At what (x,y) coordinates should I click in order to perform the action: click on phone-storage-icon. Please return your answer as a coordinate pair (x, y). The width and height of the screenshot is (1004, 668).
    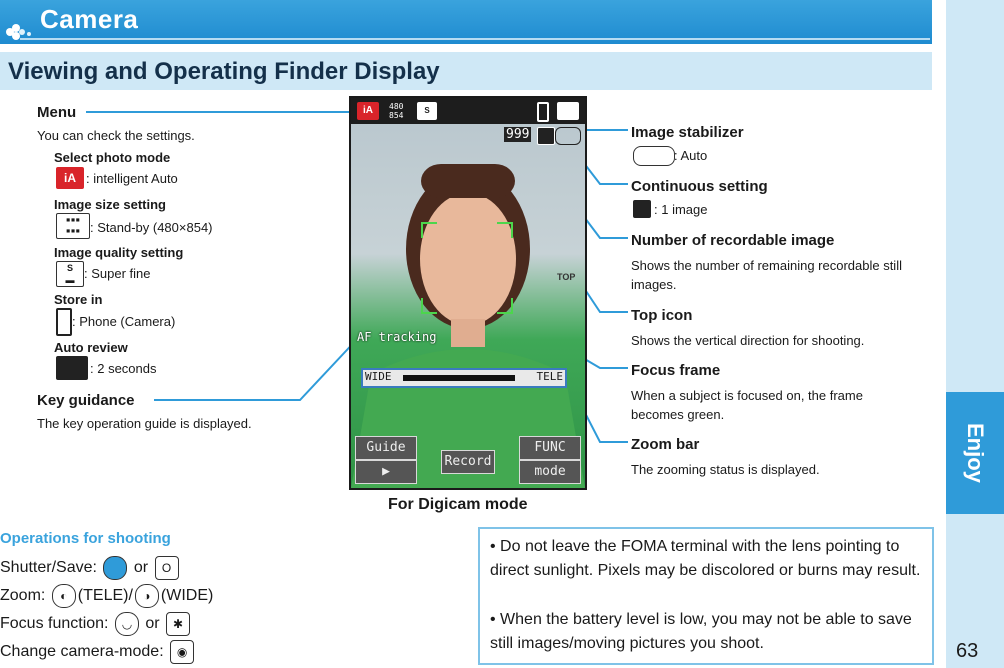
    Looking at the image, I should click on (543, 112).